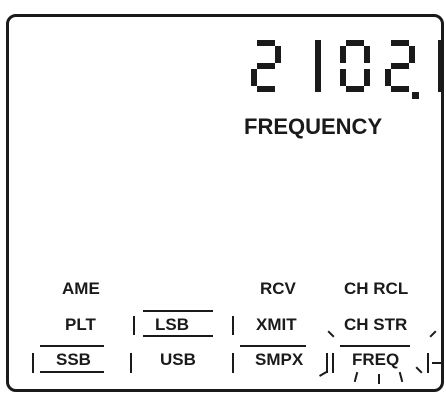  I want to click on frequency-readout, so click(347, 69).